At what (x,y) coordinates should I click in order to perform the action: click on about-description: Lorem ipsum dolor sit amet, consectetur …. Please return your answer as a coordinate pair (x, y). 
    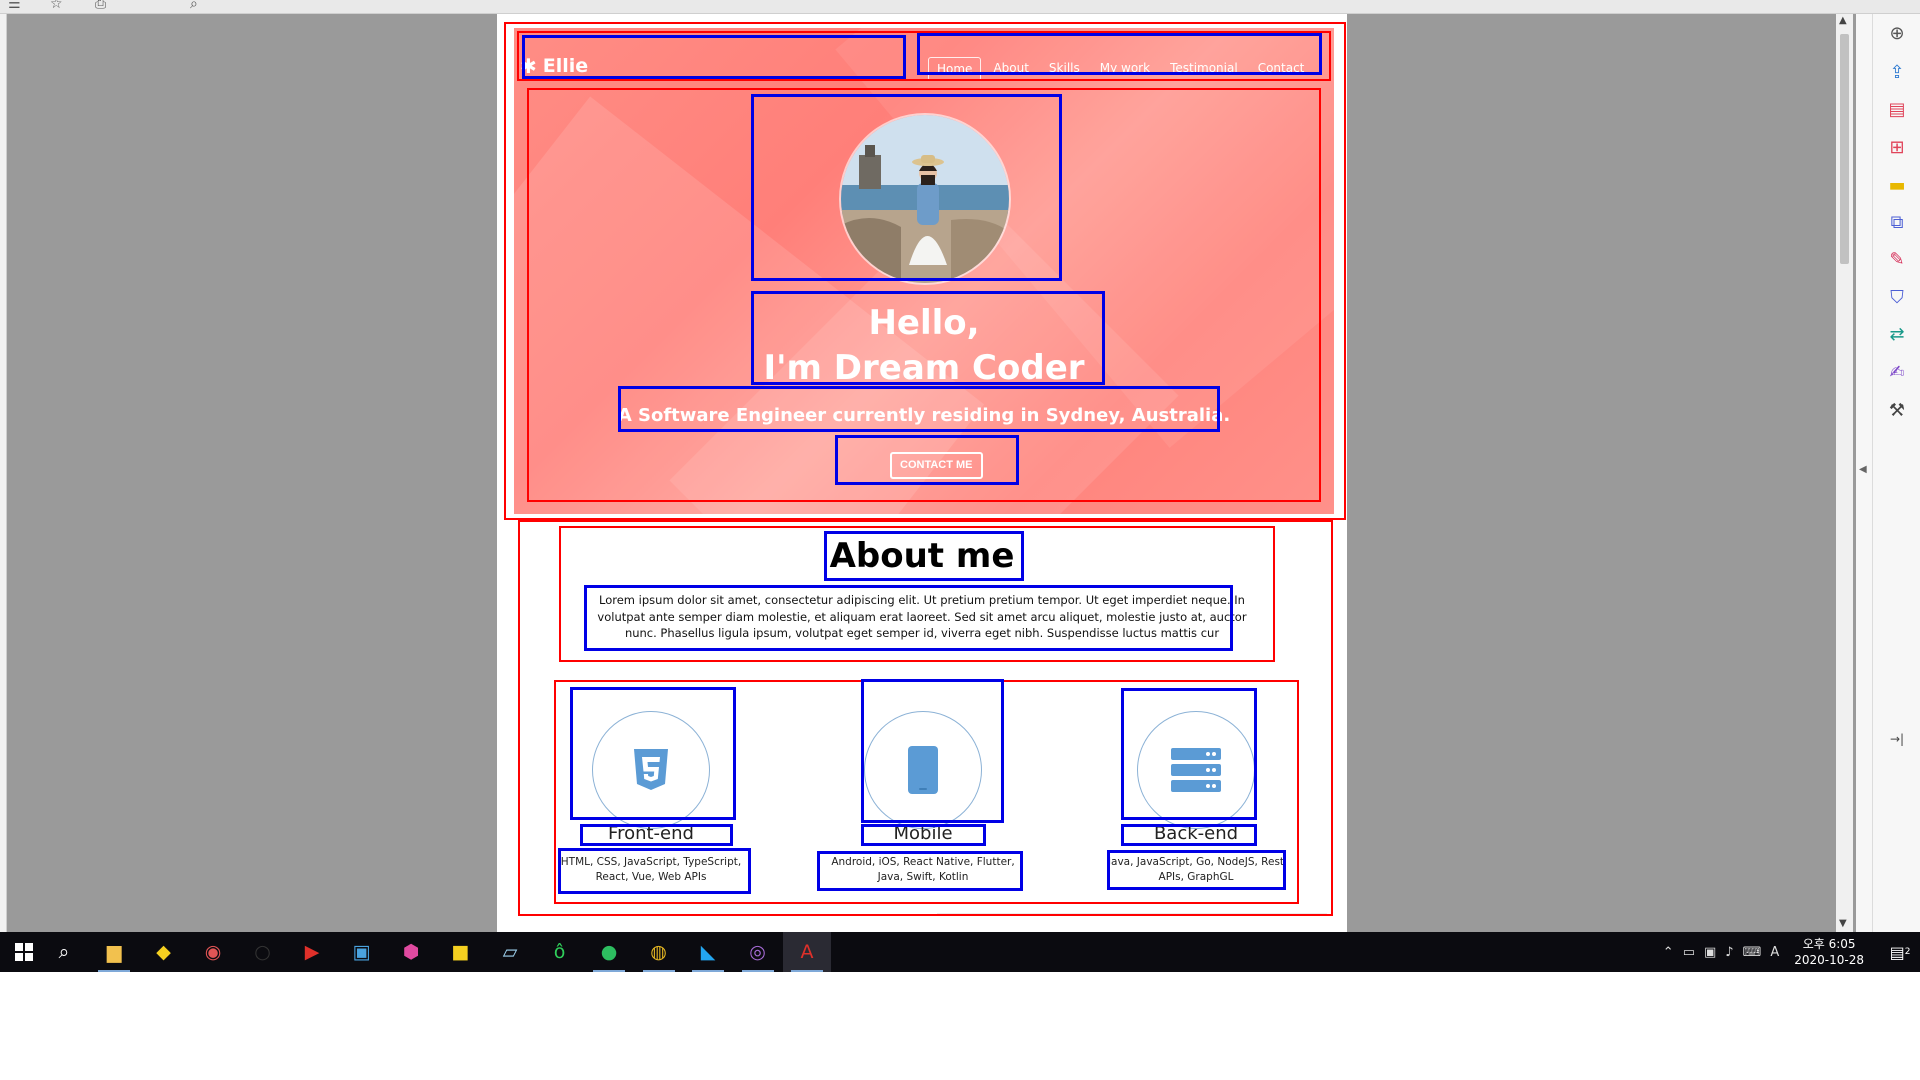
    Looking at the image, I should click on (922, 616).